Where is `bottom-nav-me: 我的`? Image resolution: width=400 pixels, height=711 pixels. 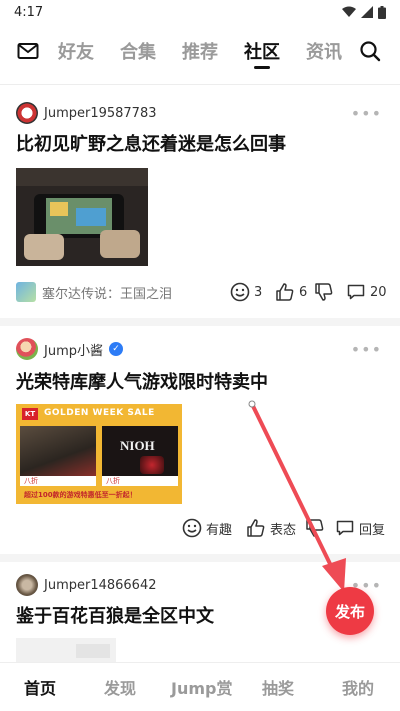
bottom-nav-me: 我的 is located at coordinates (358, 687).